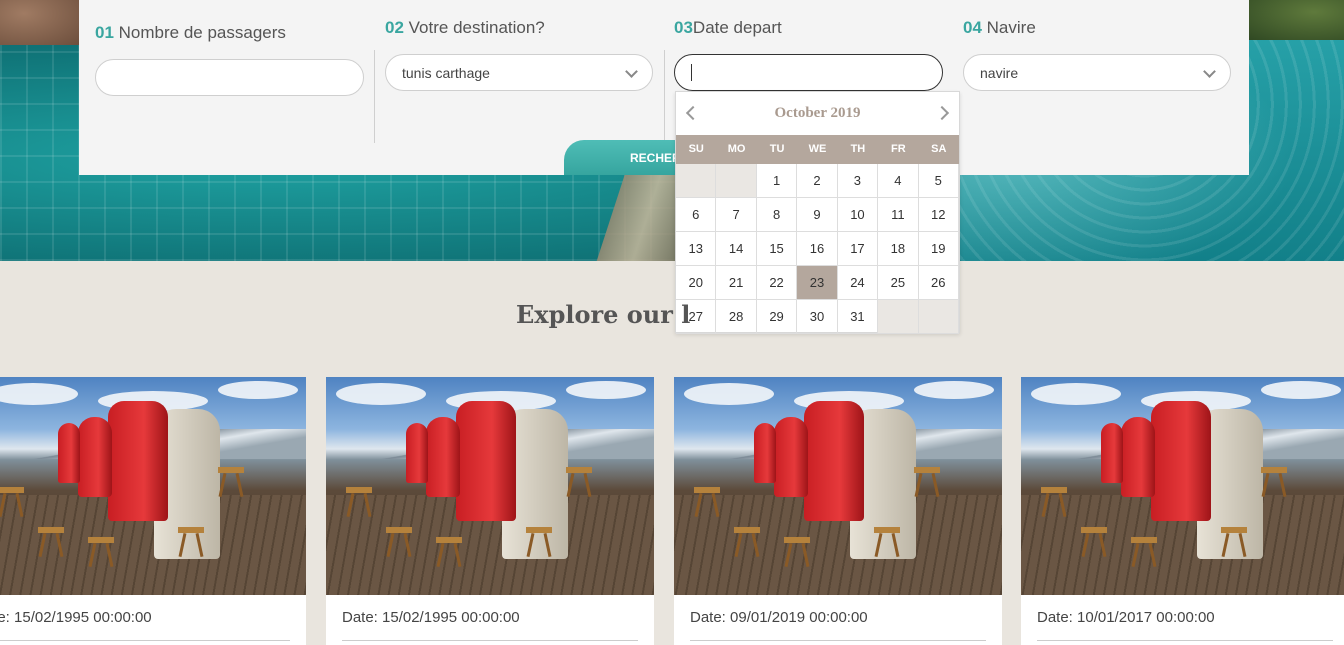 The width and height of the screenshot is (1344, 645). What do you see at coordinates (938, 283) in the screenshot?
I see `calendar-day: 26` at bounding box center [938, 283].